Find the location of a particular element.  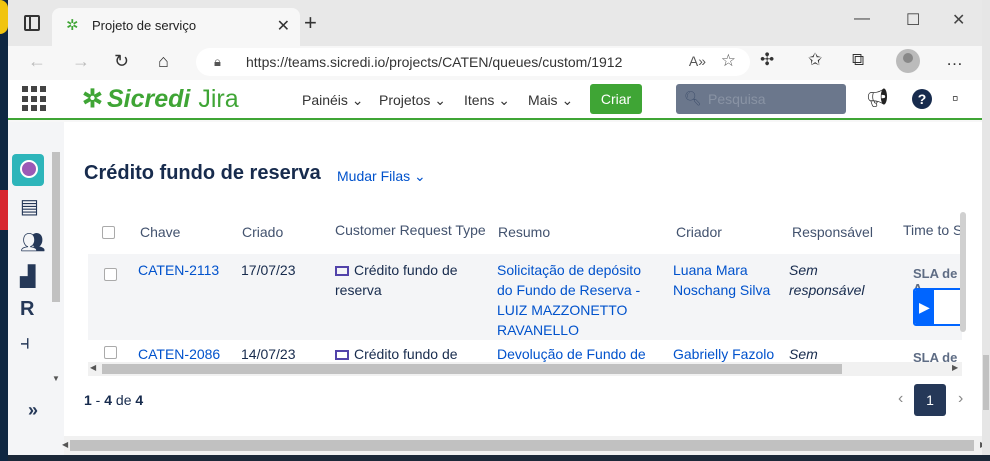

forward-icon: → is located at coordinates (81, 61).